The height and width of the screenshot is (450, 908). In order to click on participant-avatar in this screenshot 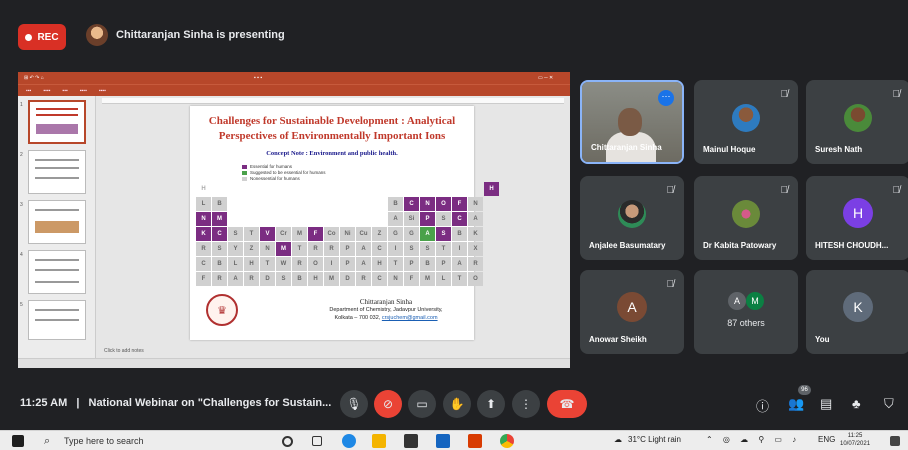, I will do `click(632, 214)`.